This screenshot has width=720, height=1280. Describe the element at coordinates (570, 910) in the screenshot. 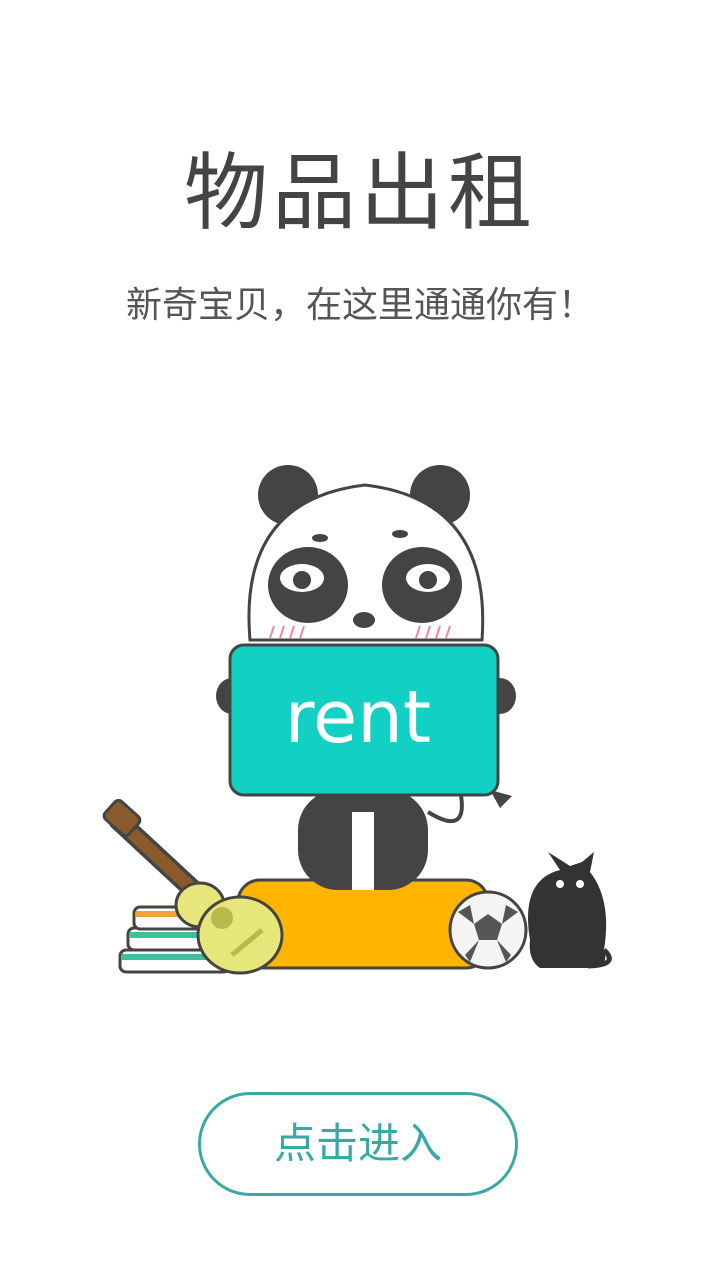

I see `cat-icon` at that location.